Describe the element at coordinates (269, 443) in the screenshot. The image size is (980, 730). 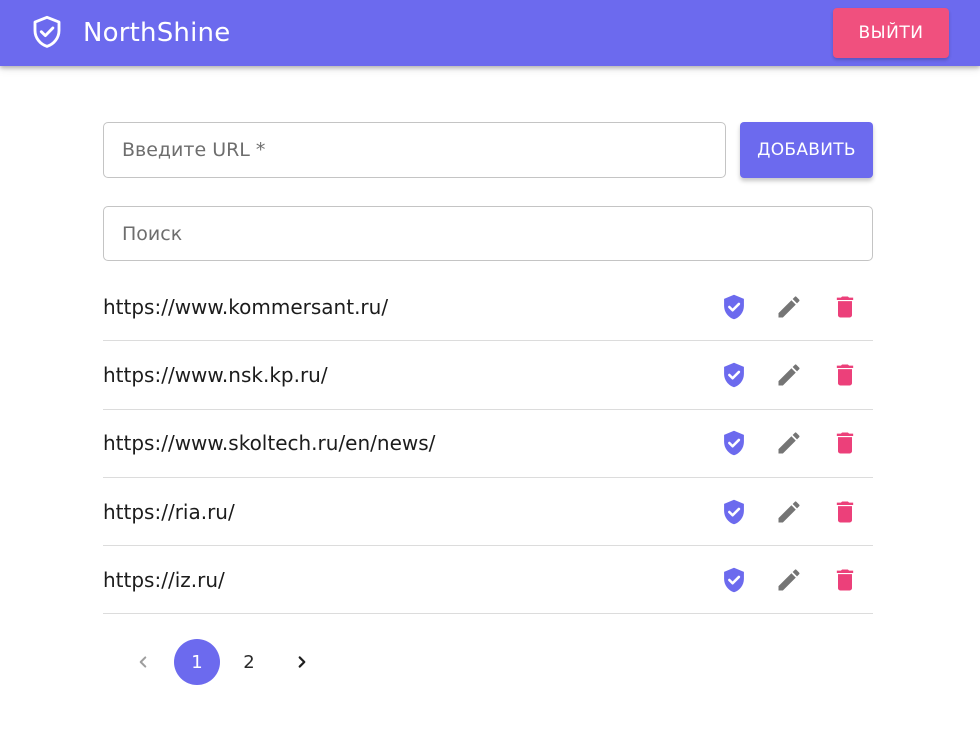
I see `url-text: https://www.skoltech.ru/en/news/` at that location.